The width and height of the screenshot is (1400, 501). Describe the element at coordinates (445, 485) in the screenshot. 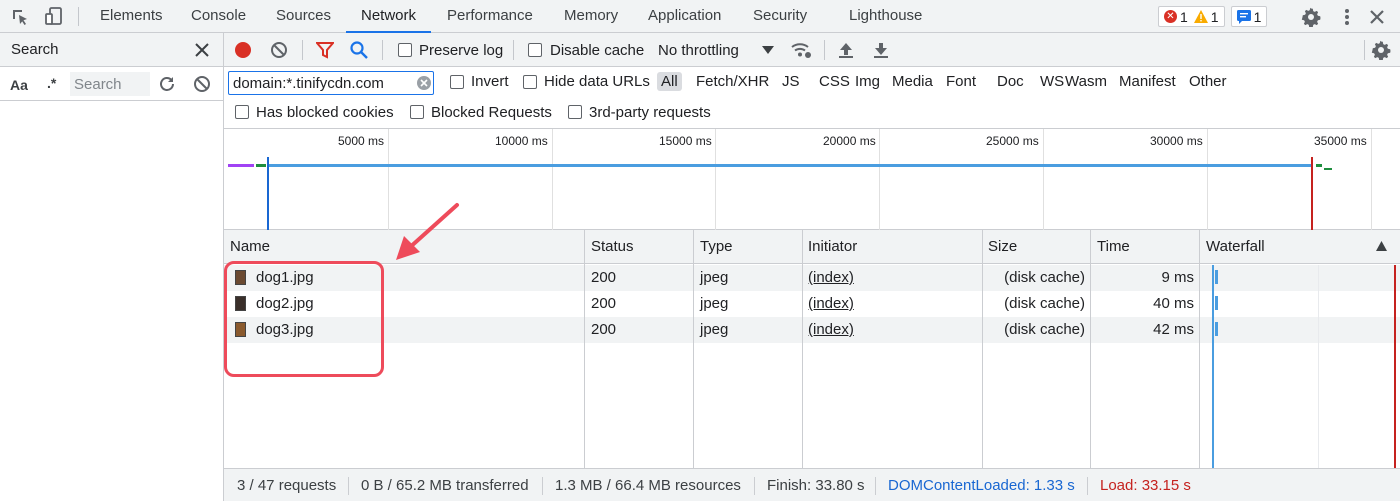

I see `transferred-size: 0 B / 65.2 MB transferred` at that location.